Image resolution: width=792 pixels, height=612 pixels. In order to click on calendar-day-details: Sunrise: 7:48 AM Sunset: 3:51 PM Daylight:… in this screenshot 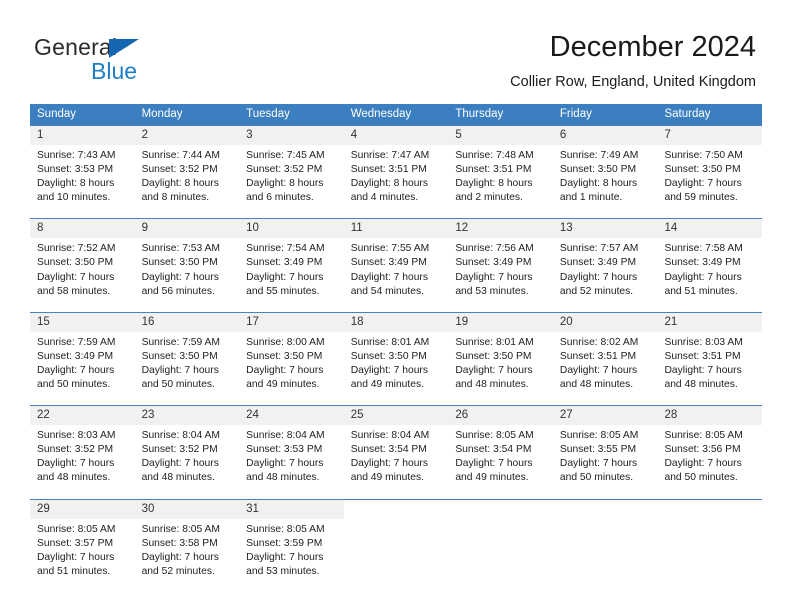, I will do `click(500, 177)`.